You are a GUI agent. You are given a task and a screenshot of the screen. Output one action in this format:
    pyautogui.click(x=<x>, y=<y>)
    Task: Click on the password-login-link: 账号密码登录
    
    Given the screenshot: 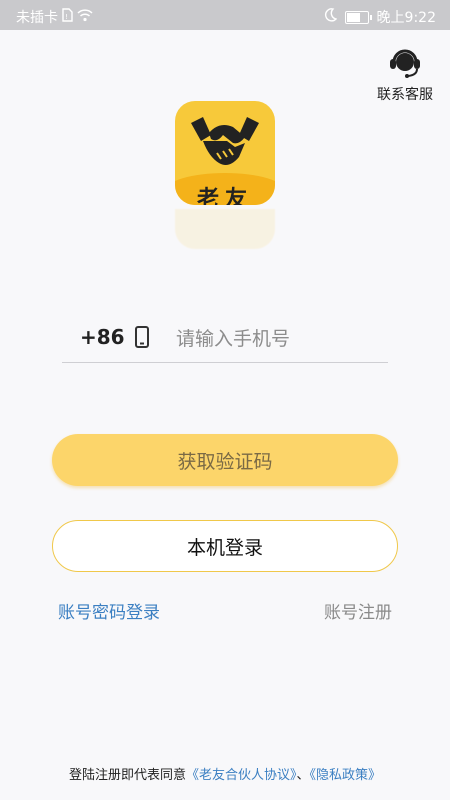 What is the action you would take?
    pyautogui.click(x=109, y=610)
    